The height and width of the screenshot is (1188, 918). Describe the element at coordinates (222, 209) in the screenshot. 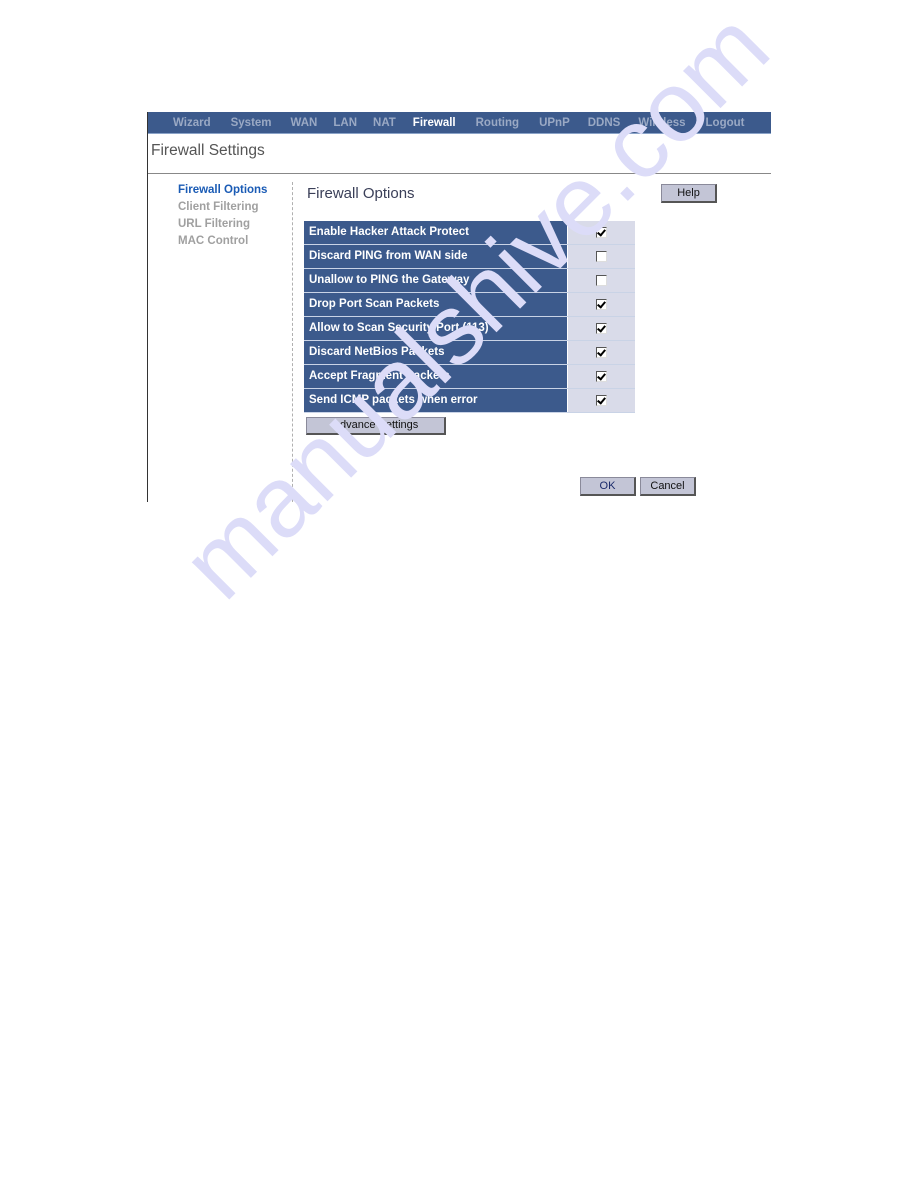

I see `sidebar-item-client-filtering: Client Filtering` at that location.